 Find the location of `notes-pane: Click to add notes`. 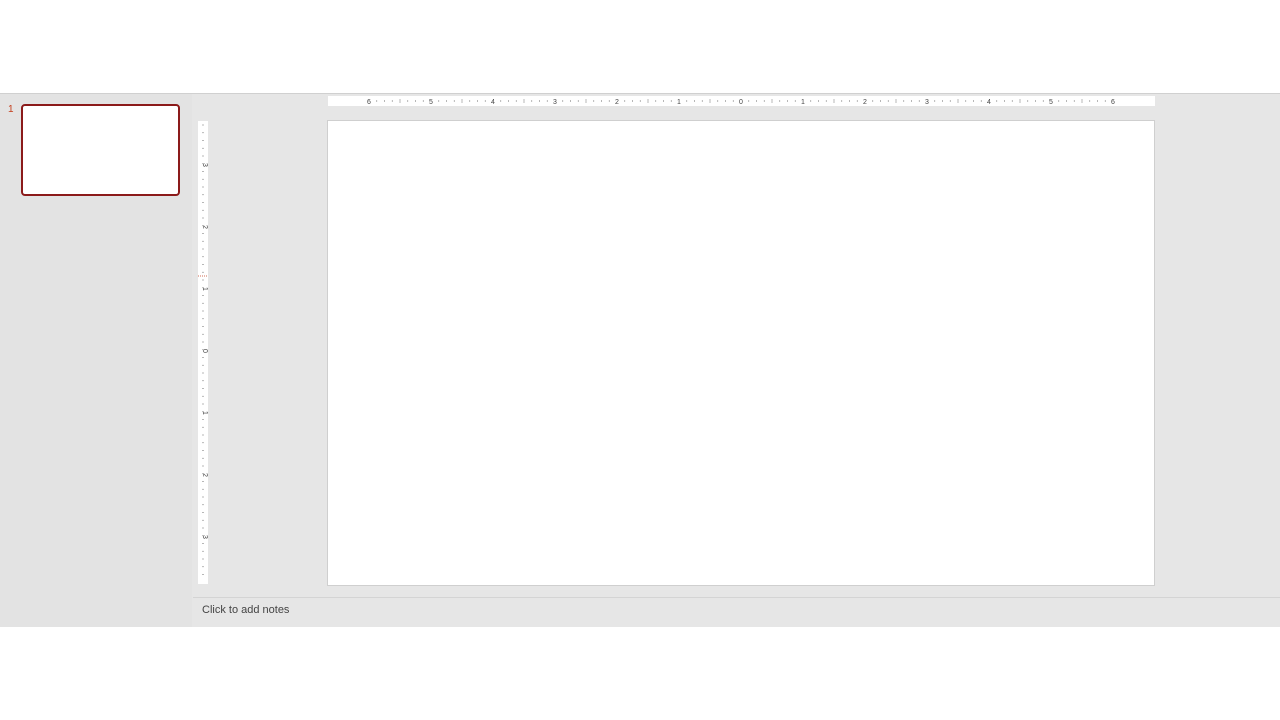

notes-pane: Click to add notes is located at coordinates (736, 612).